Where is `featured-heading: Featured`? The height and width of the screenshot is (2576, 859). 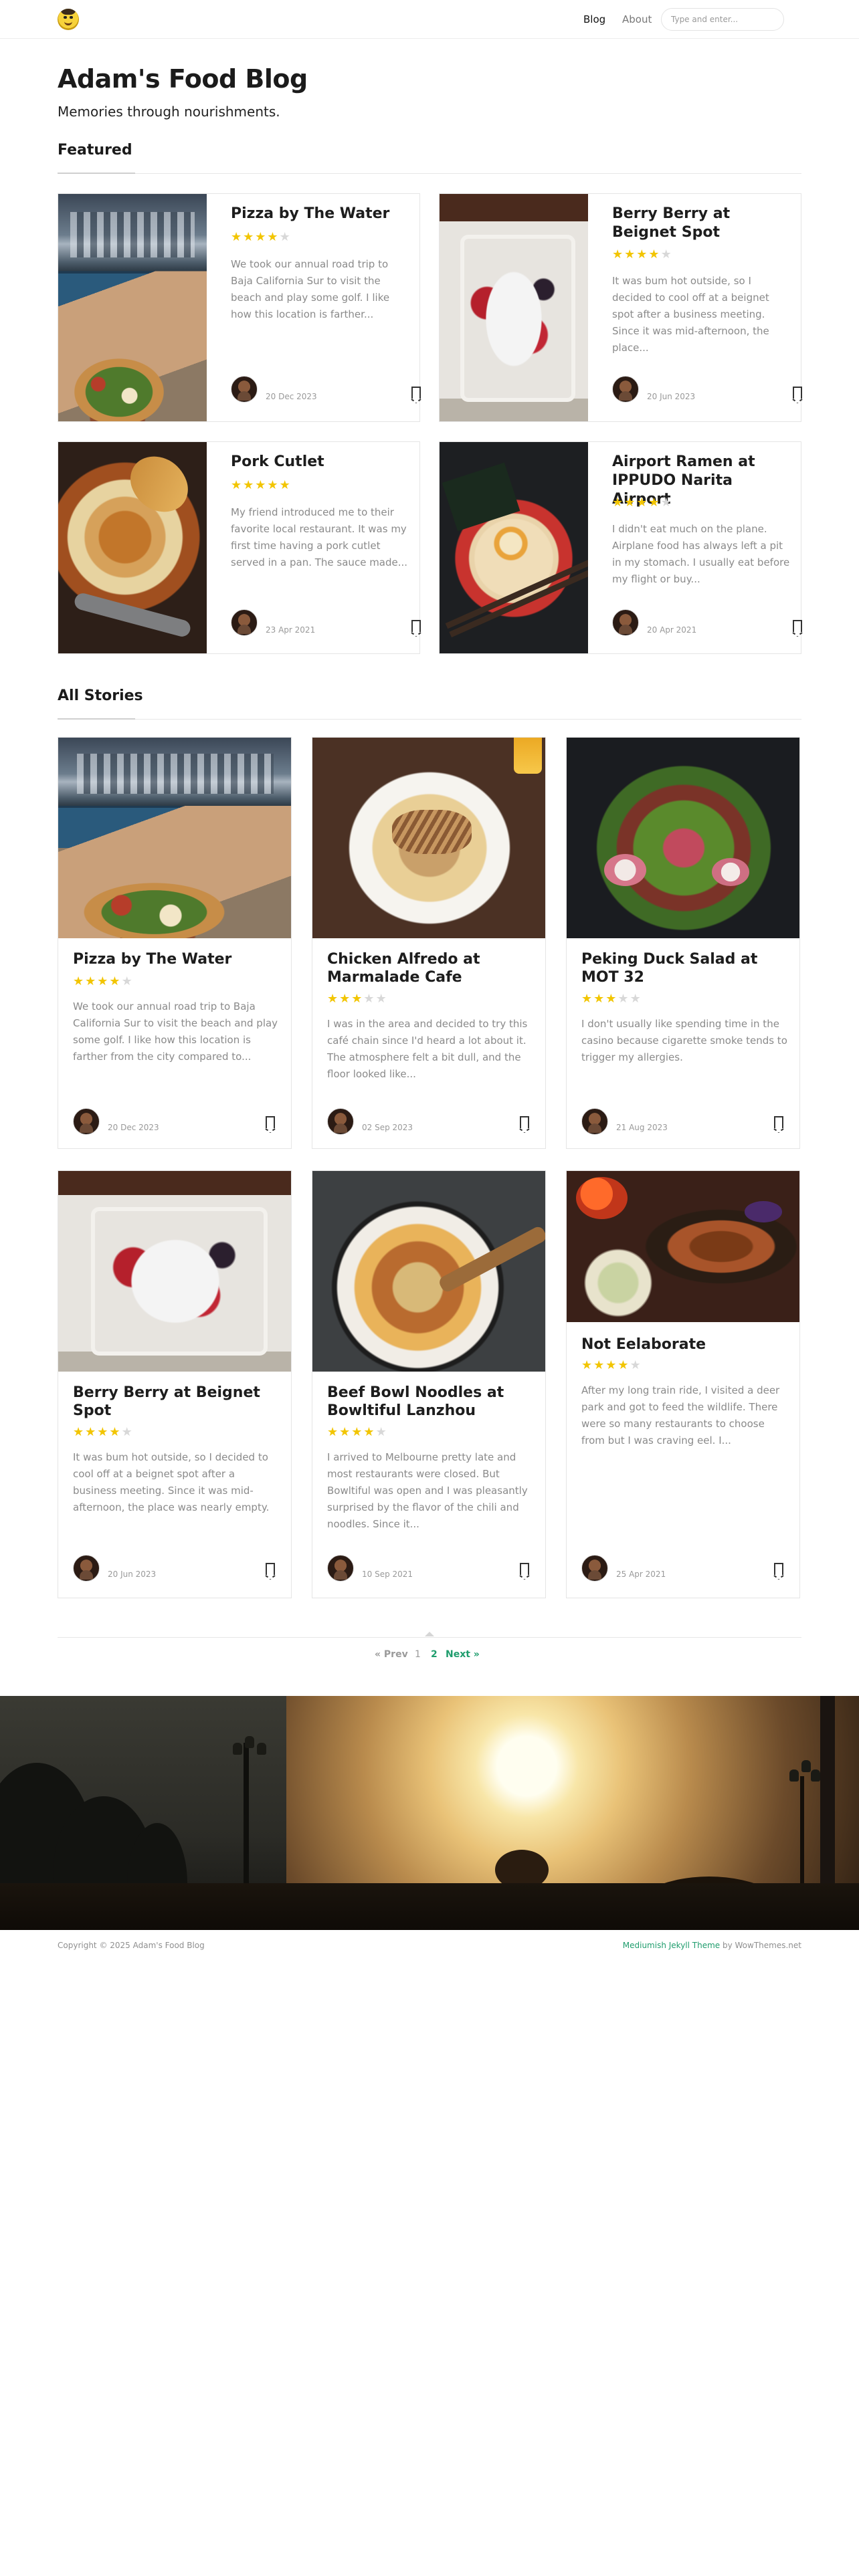
featured-heading: Featured is located at coordinates (95, 150).